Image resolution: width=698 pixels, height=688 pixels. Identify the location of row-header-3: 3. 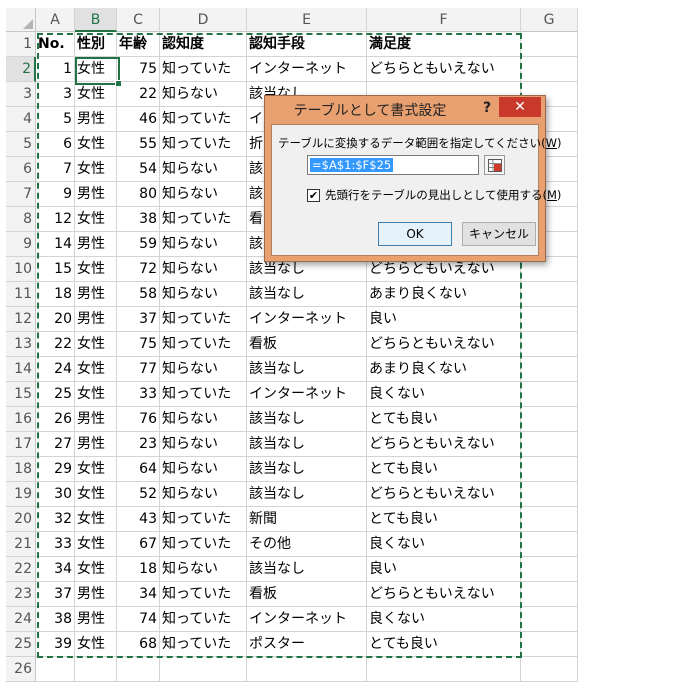
(21, 94).